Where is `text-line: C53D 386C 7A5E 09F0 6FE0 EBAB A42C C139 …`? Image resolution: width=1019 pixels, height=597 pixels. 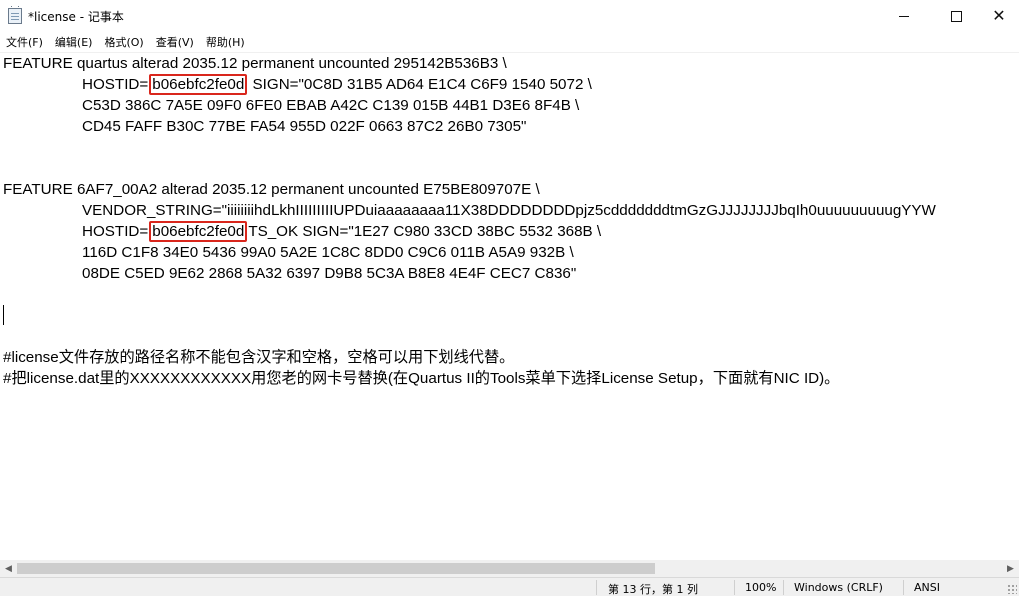
text-line: C53D 386C 7A5E 09F0 6FE0 EBAB A42C C139 … is located at coordinates (331, 105).